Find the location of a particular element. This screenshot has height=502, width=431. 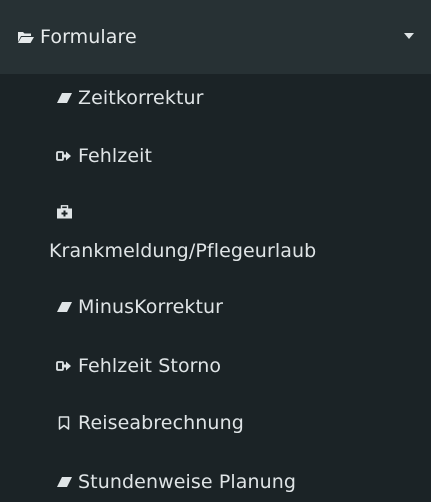

menu-item-label: MinusKorrektur is located at coordinates (151, 307).